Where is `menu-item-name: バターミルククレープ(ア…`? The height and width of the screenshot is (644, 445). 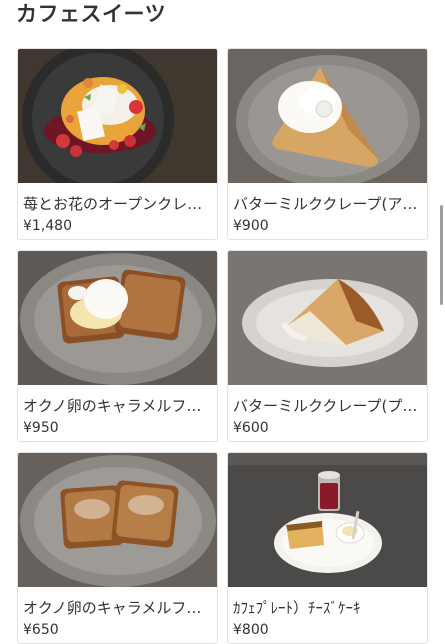 menu-item-name: バターミルククレープ(ア… is located at coordinates (325, 204).